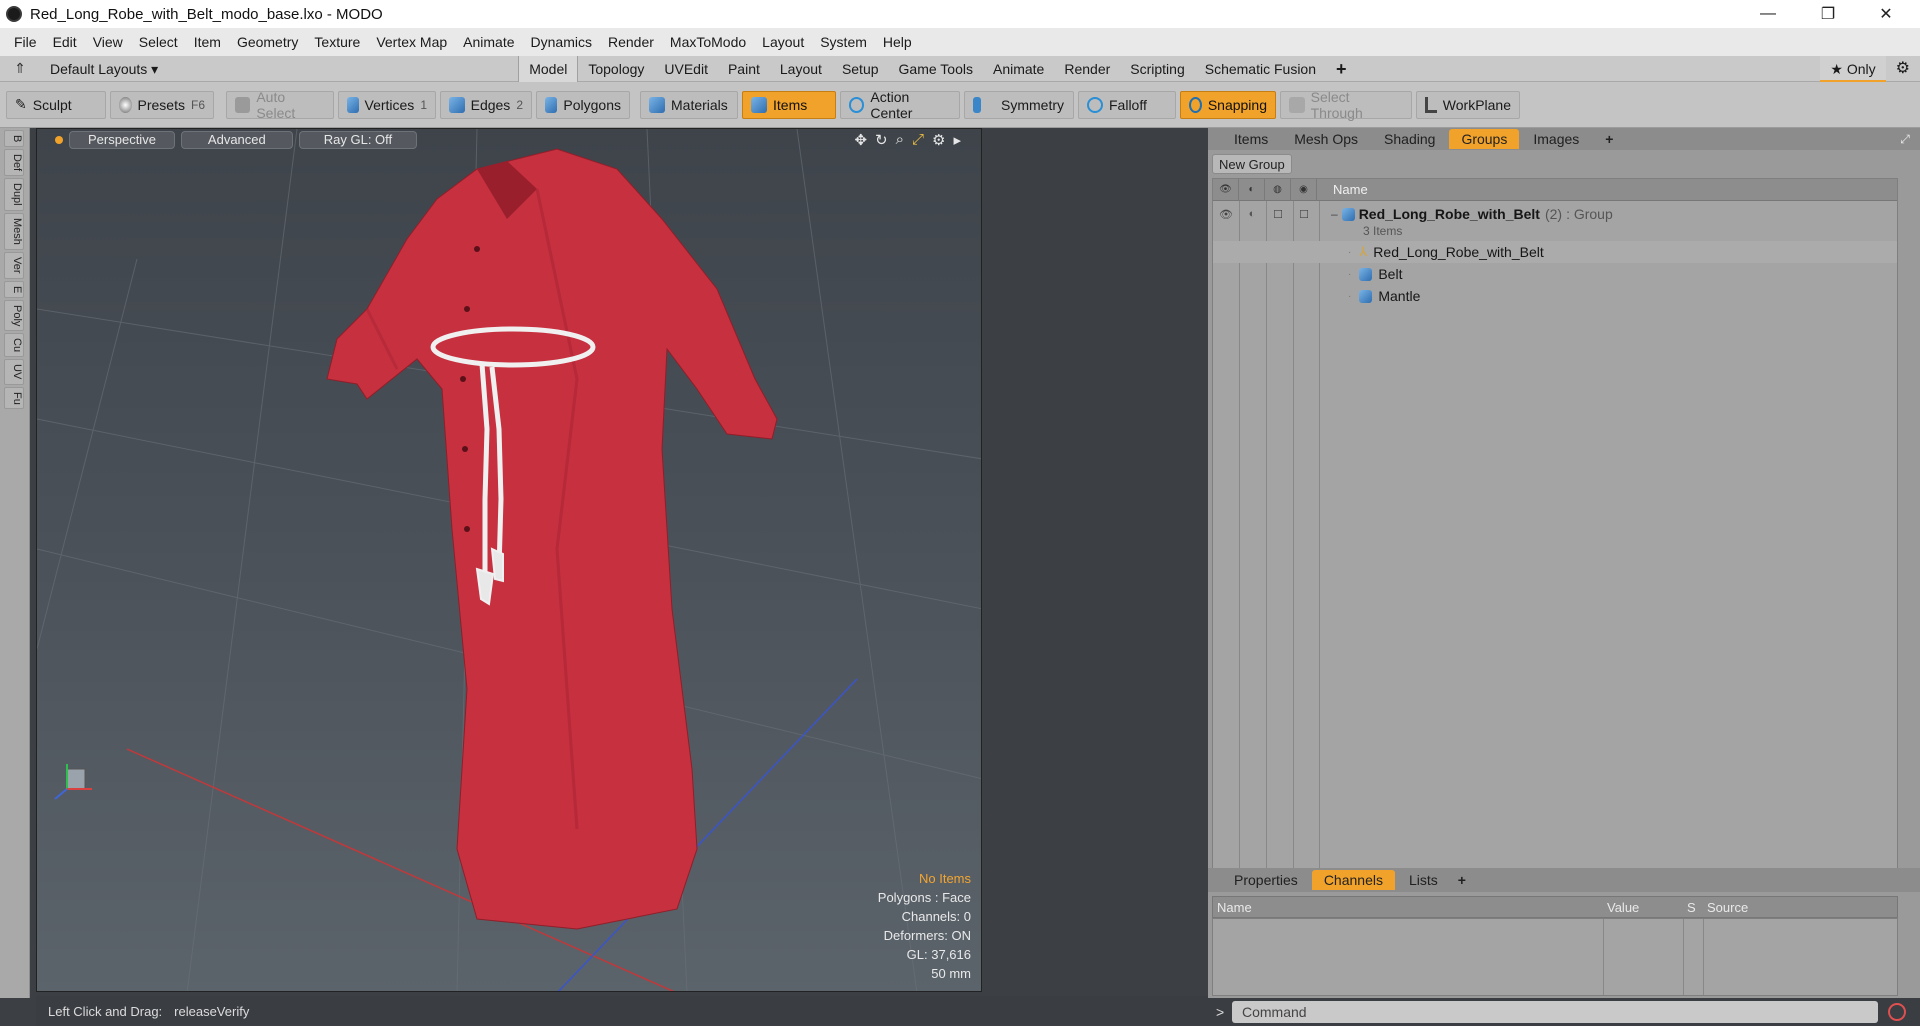 The image size is (1920, 1026). I want to click on group-select-checkbox: ☐, so click(1304, 214).